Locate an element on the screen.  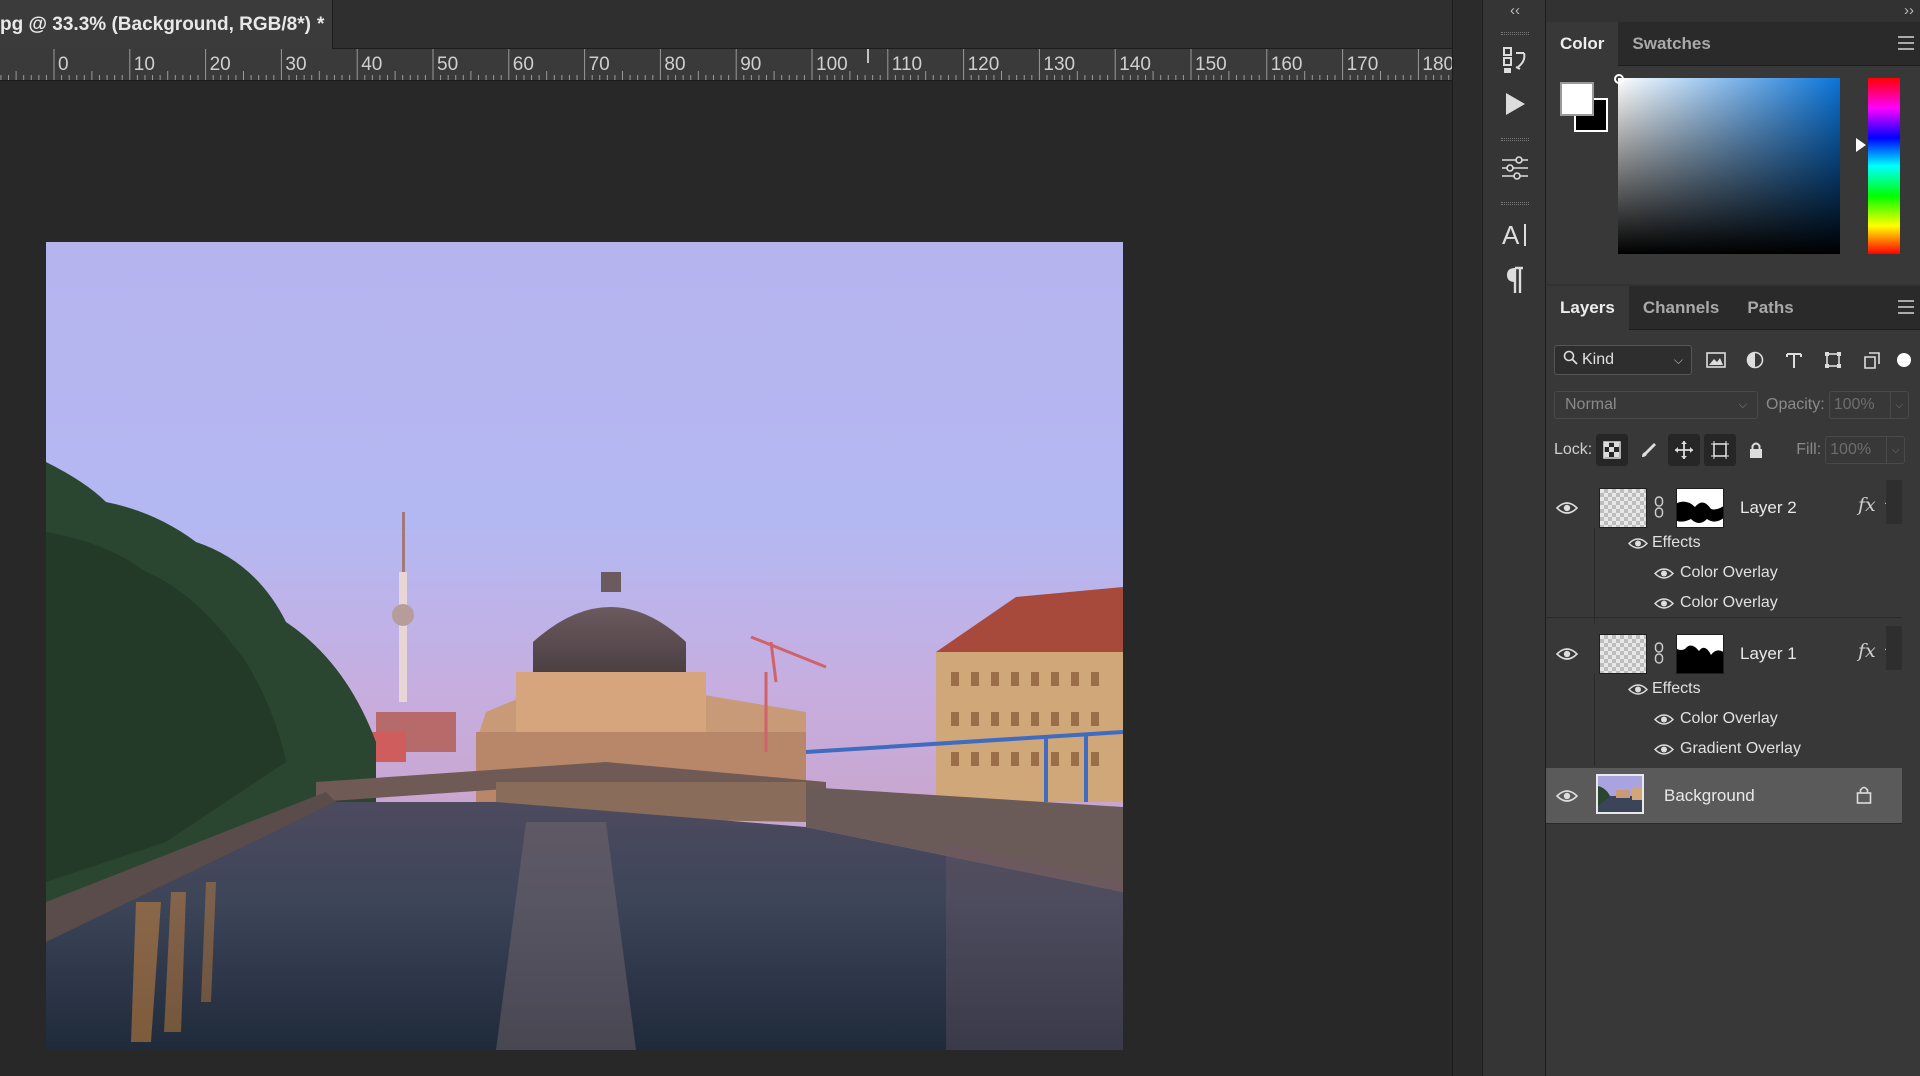
layer-name: Layer 2 is located at coordinates (1768, 508).